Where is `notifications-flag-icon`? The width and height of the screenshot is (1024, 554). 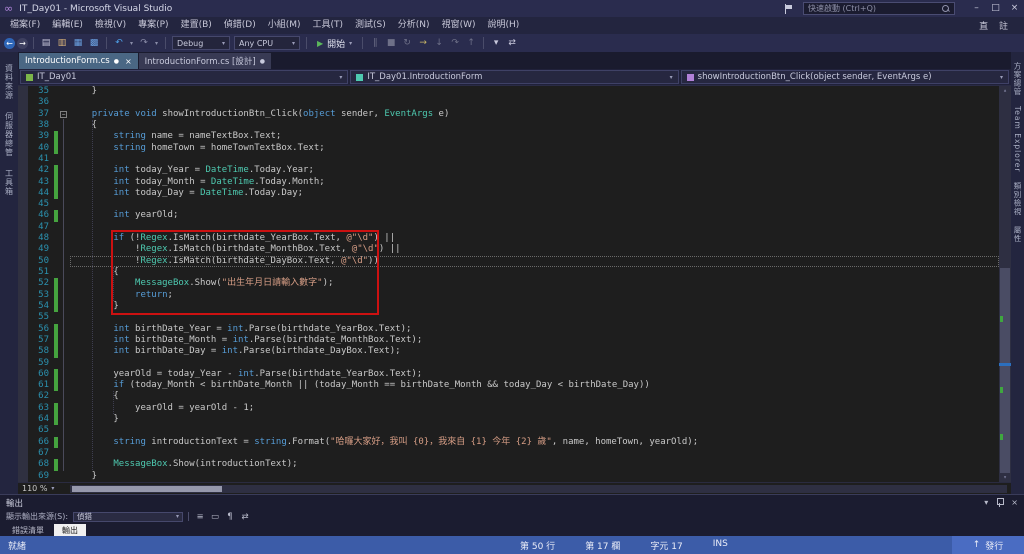 notifications-flag-icon is located at coordinates (789, 8).